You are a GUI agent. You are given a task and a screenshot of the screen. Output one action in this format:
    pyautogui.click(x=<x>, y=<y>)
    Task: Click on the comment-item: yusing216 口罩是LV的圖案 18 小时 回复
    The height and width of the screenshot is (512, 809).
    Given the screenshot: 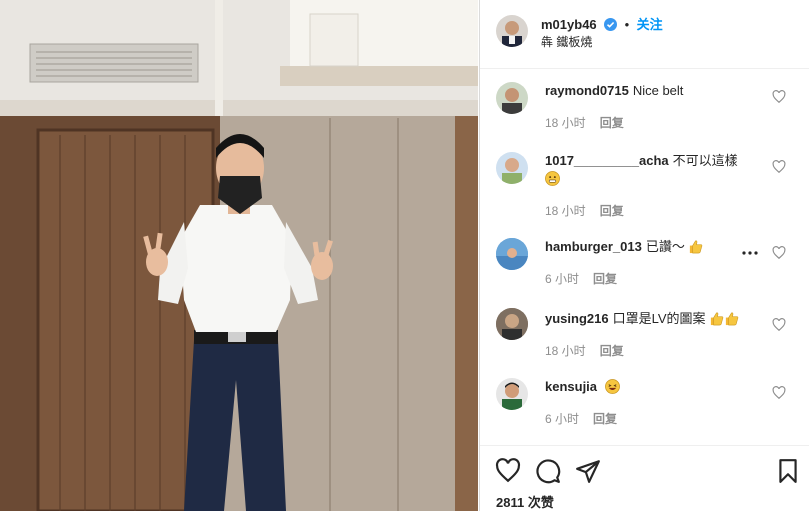 What is the action you would take?
    pyautogui.click(x=644, y=329)
    